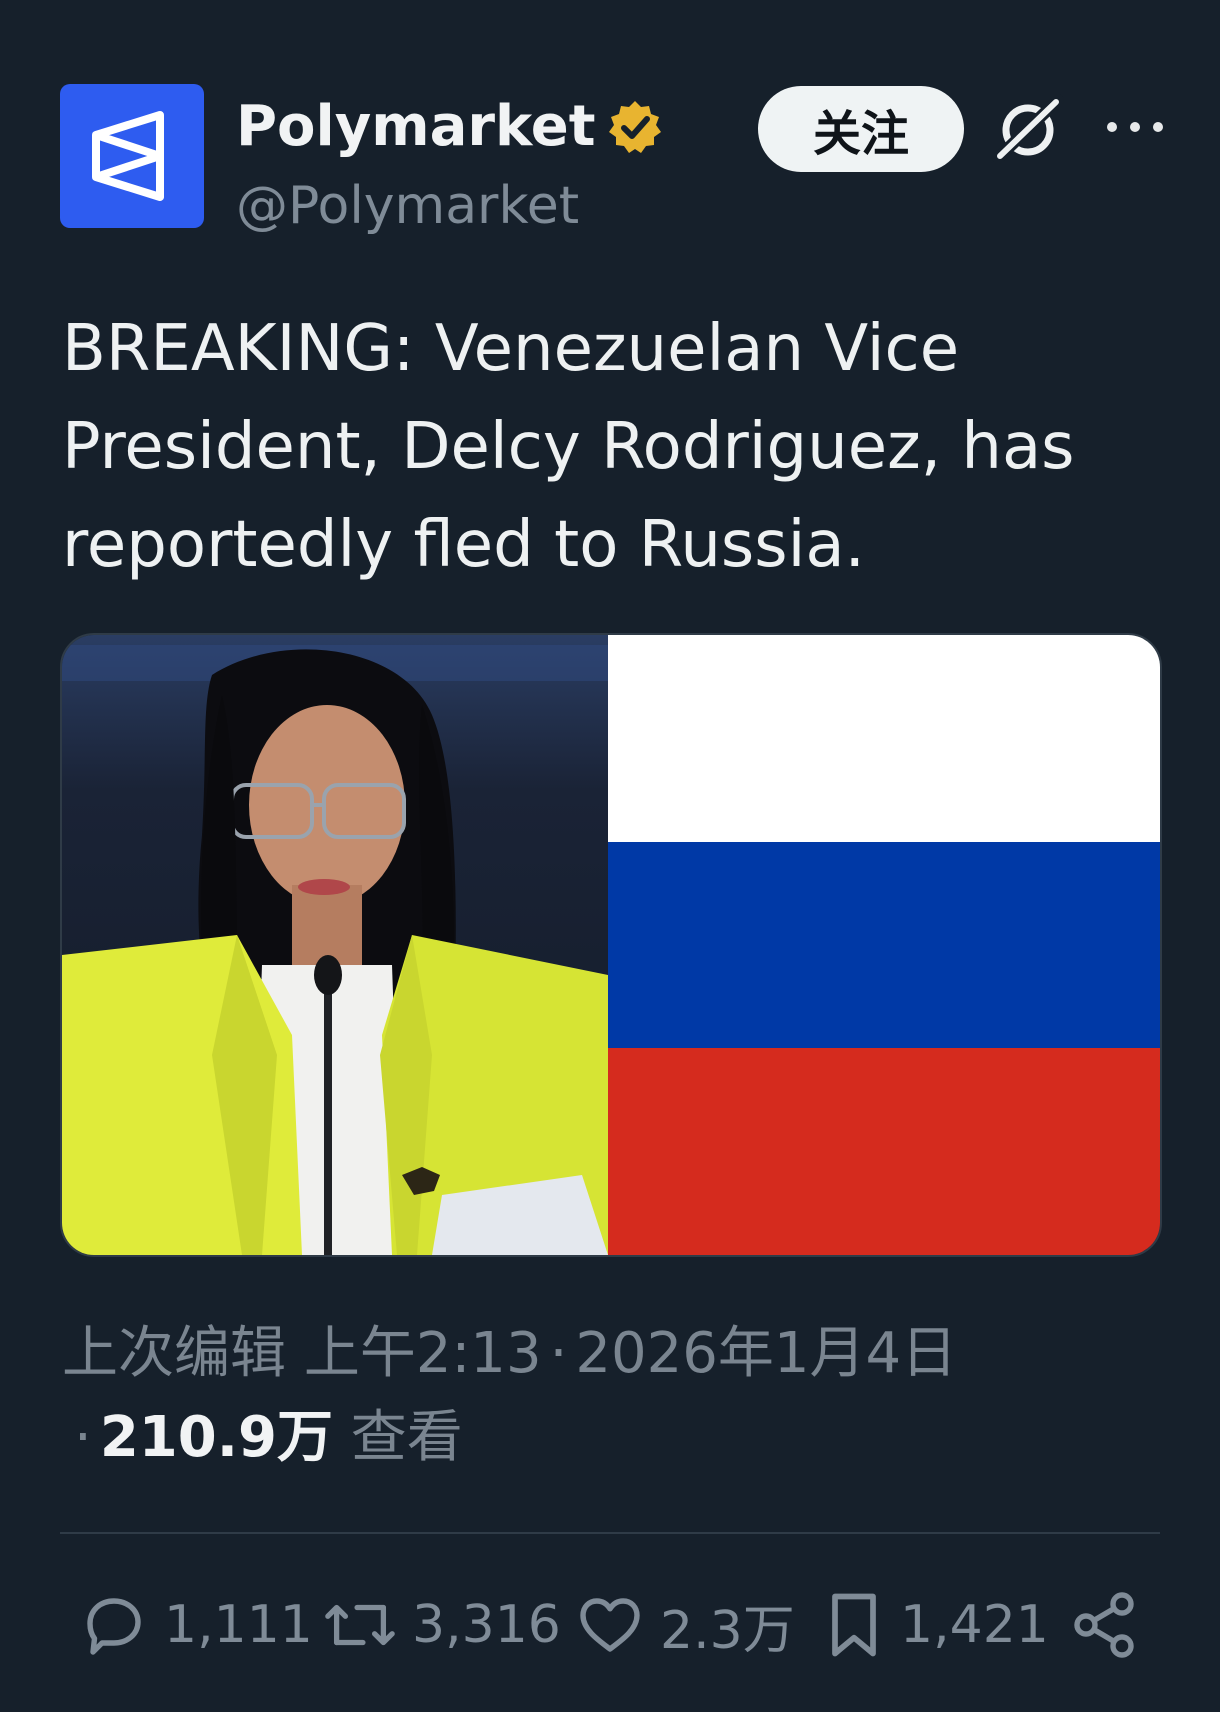 The height and width of the screenshot is (1712, 1220). Describe the element at coordinates (635, 127) in the screenshot. I see `verified-badge-icon` at that location.